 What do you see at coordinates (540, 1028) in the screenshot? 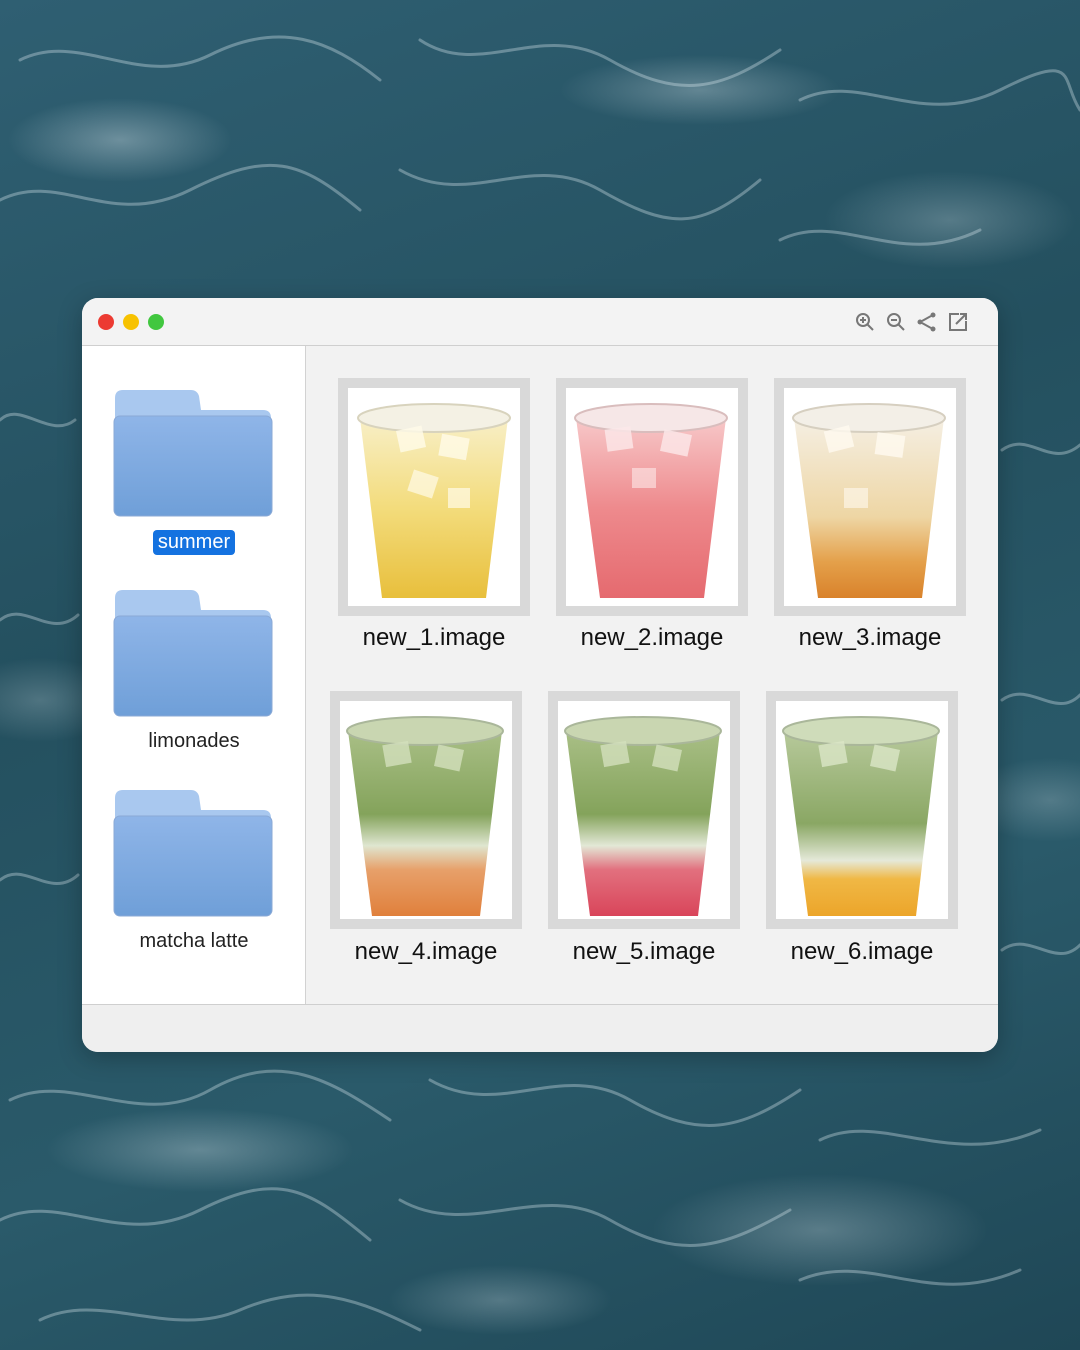
I see `status-bar` at bounding box center [540, 1028].